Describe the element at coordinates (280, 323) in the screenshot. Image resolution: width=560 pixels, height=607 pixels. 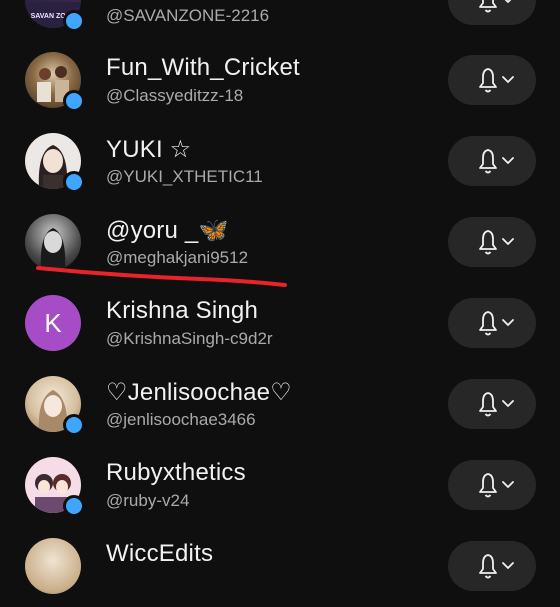
I see `channel-row: K Krishna Singh @KrishnaSingh-c9d2r` at that location.